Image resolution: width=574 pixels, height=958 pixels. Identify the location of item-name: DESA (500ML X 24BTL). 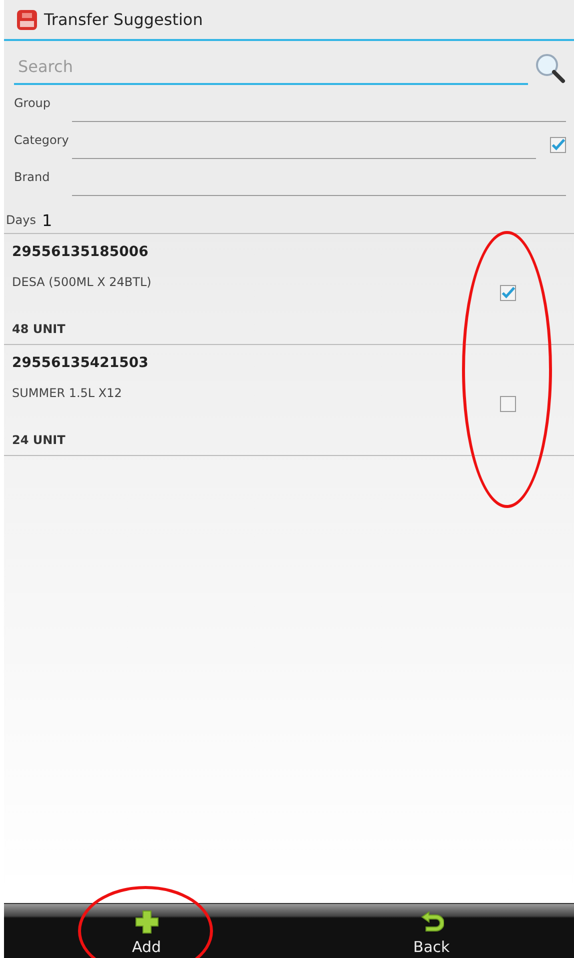
(82, 282).